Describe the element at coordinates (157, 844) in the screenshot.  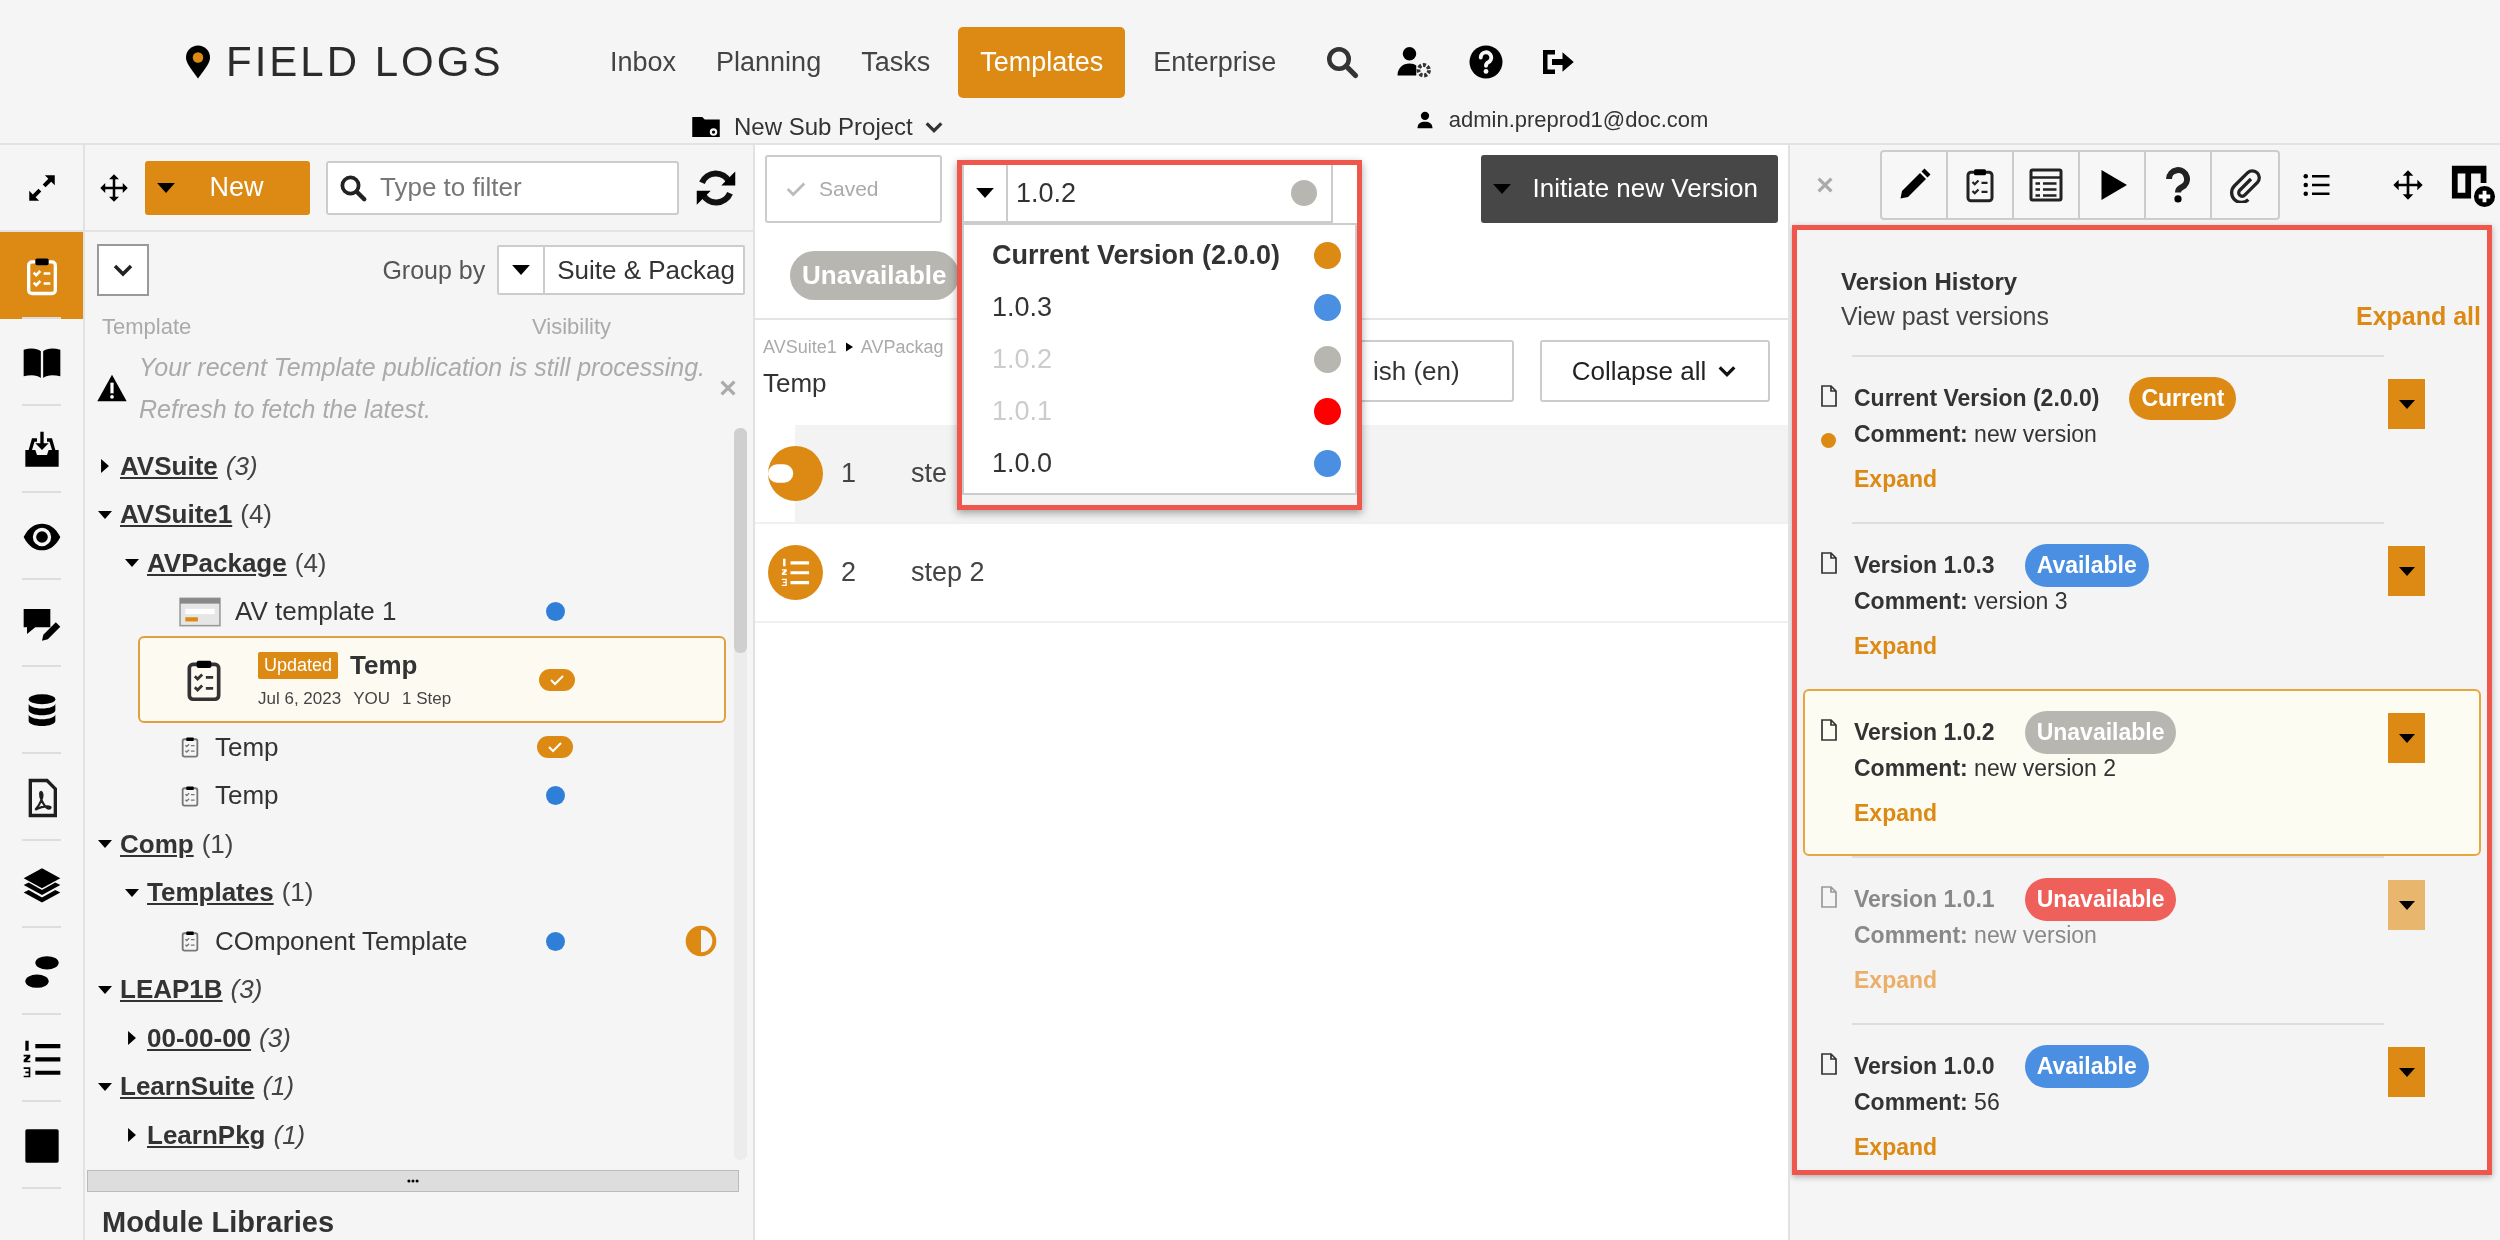
I see `folder-link: Comp` at that location.